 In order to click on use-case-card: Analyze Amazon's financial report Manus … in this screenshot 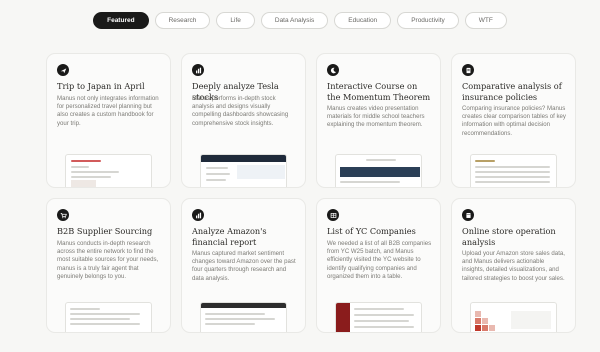, I will do `click(243, 265)`.